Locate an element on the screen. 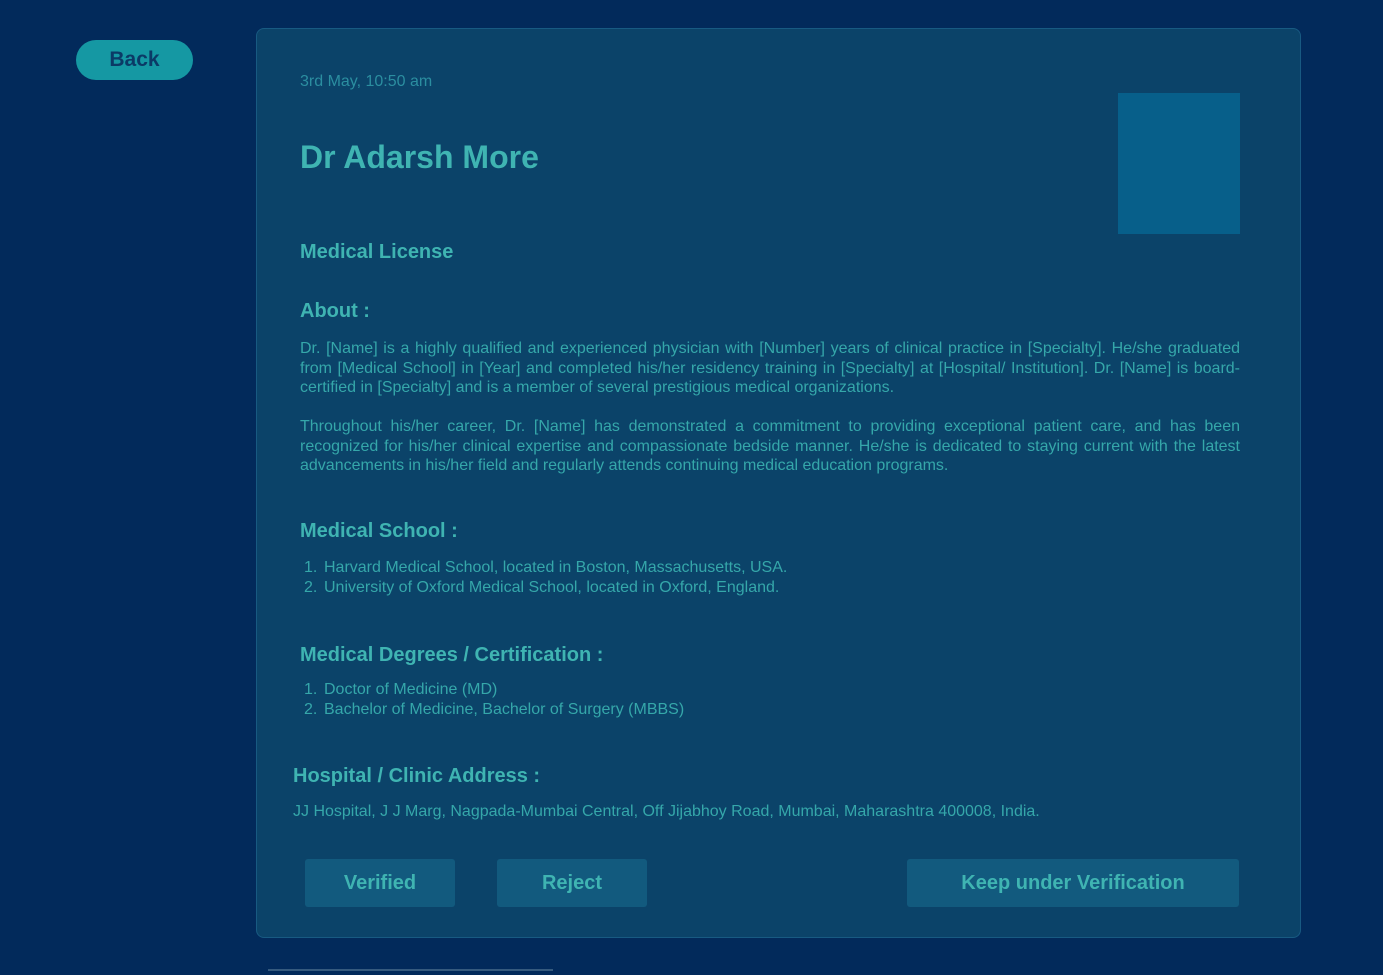 The height and width of the screenshot is (975, 1383). degrees-heading: Medical Degrees / Certification : is located at coordinates (452, 655).